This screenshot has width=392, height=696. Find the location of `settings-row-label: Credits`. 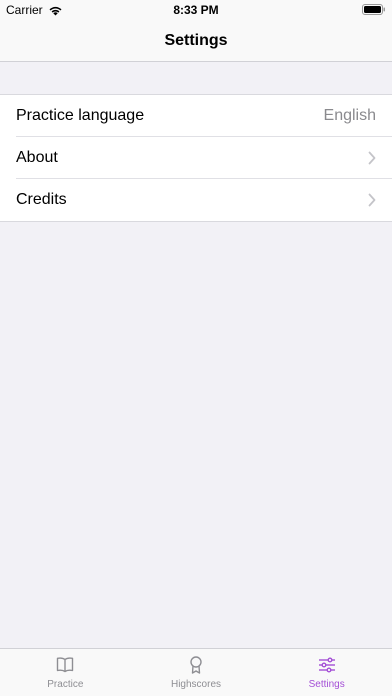

settings-row-label: Credits is located at coordinates (41, 199).